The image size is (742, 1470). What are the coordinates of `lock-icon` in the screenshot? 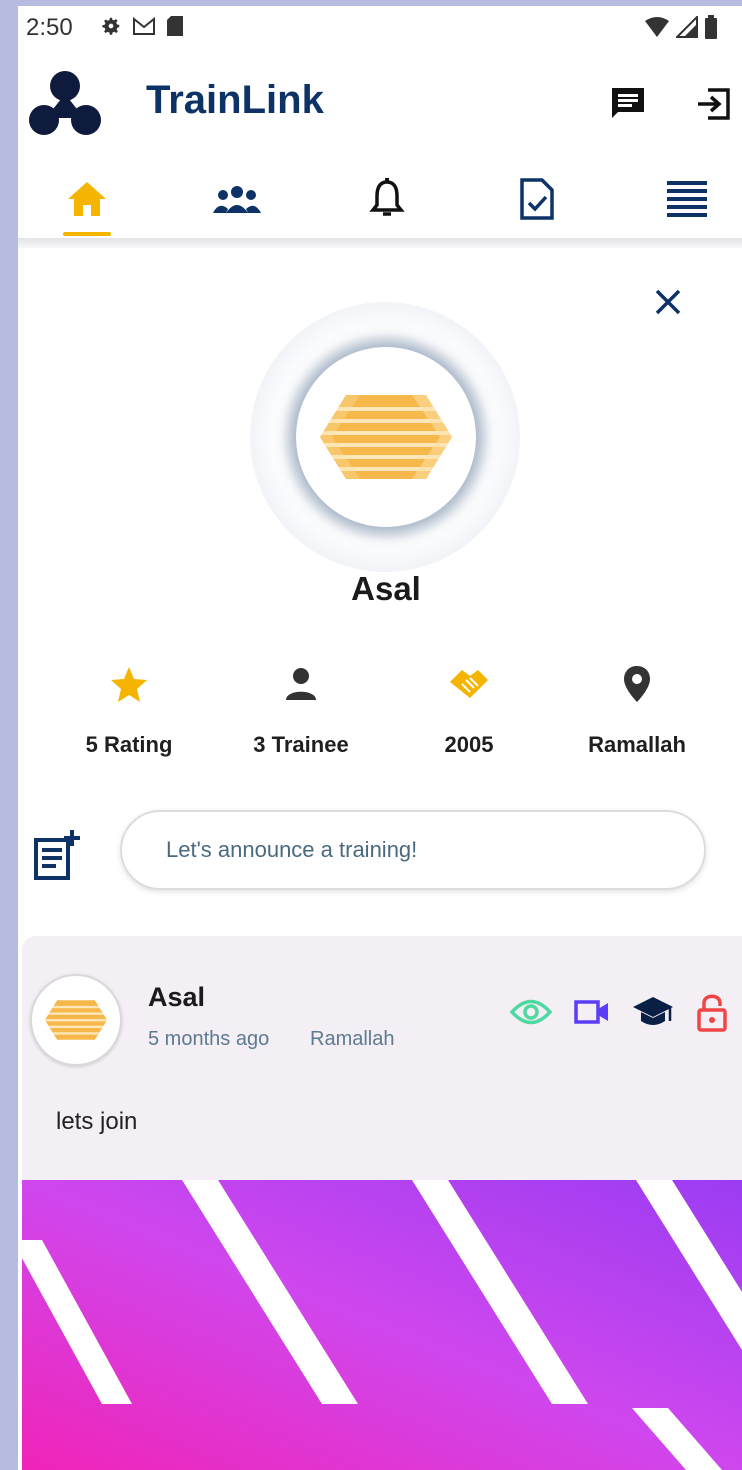 It's located at (712, 1012).